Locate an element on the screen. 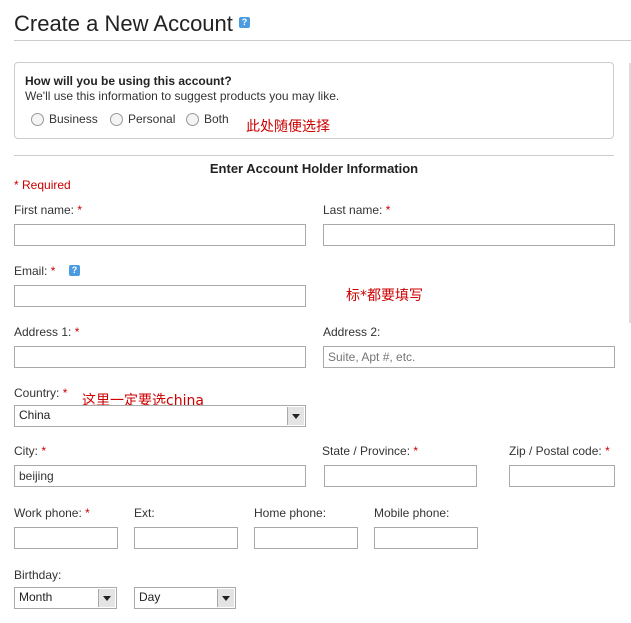 This screenshot has width=631, height=623. mobile-phone-label: Mobile phone: is located at coordinates (412, 513).